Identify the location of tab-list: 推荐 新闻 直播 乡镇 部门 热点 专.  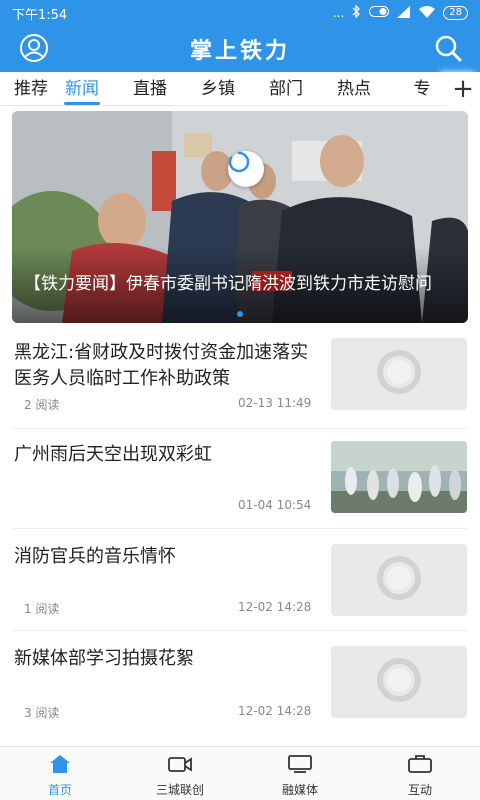
(223, 89).